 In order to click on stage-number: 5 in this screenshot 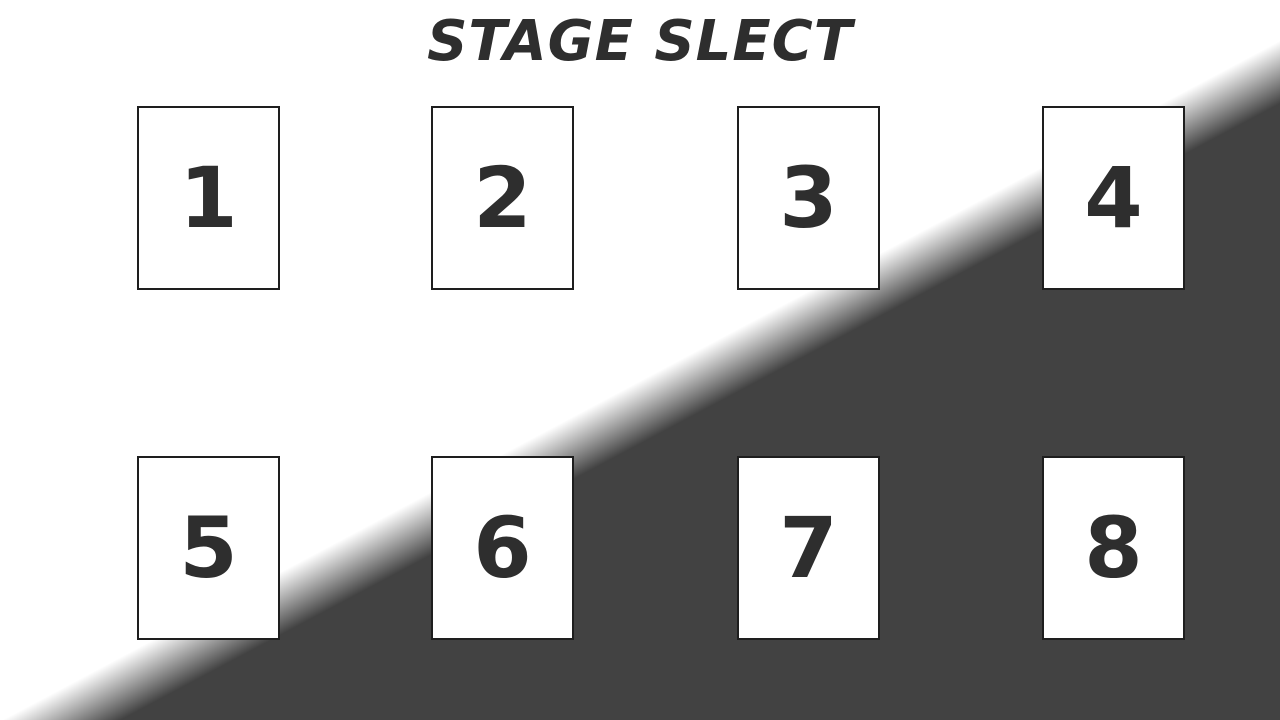, I will do `click(208, 548)`.